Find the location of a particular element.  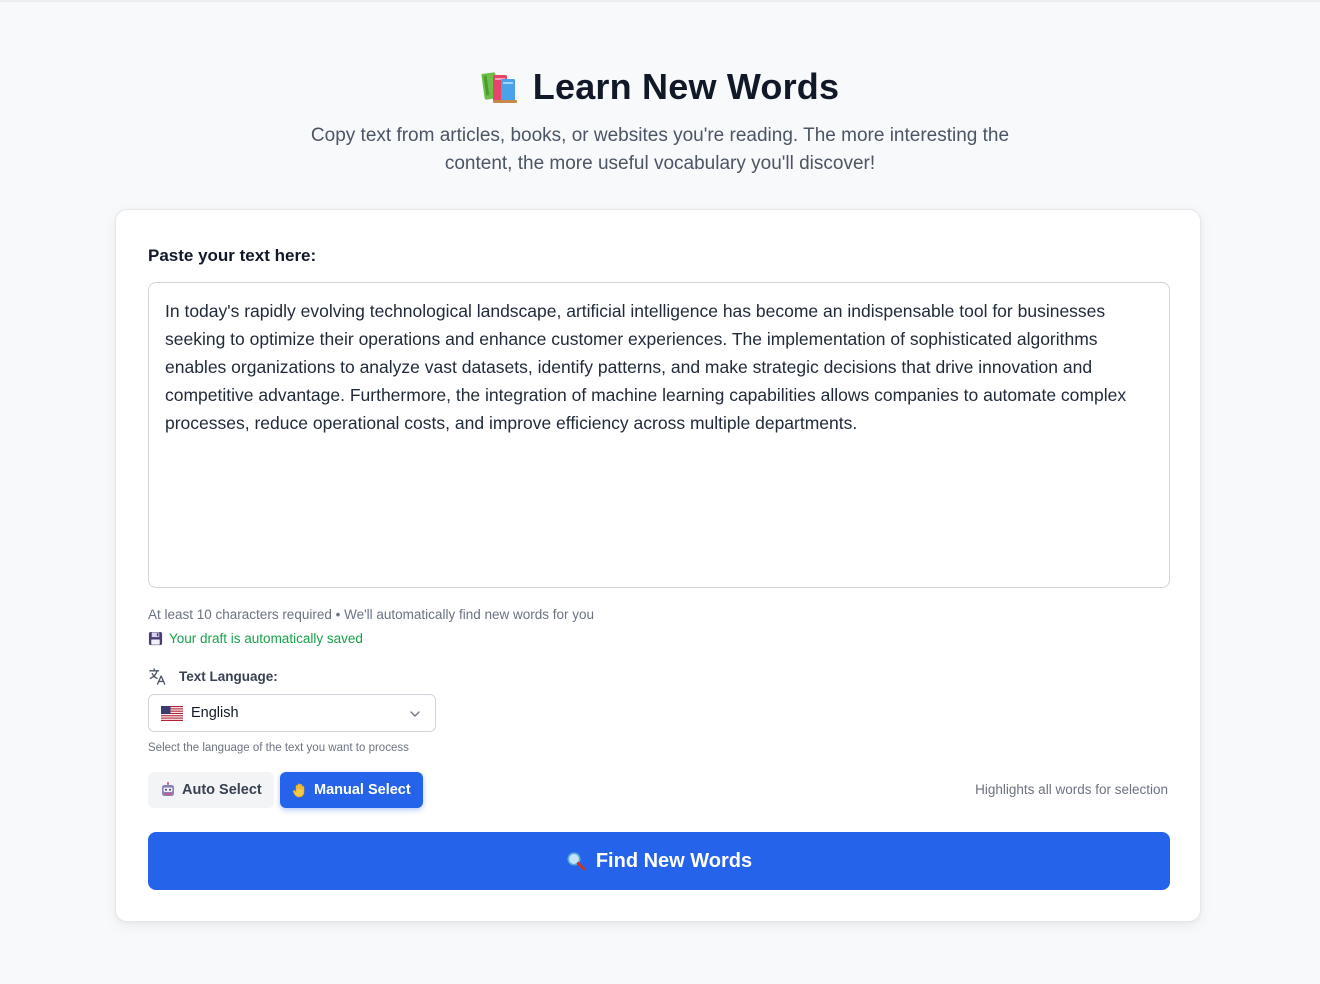

auto-select-label: Auto Select is located at coordinates (222, 790).